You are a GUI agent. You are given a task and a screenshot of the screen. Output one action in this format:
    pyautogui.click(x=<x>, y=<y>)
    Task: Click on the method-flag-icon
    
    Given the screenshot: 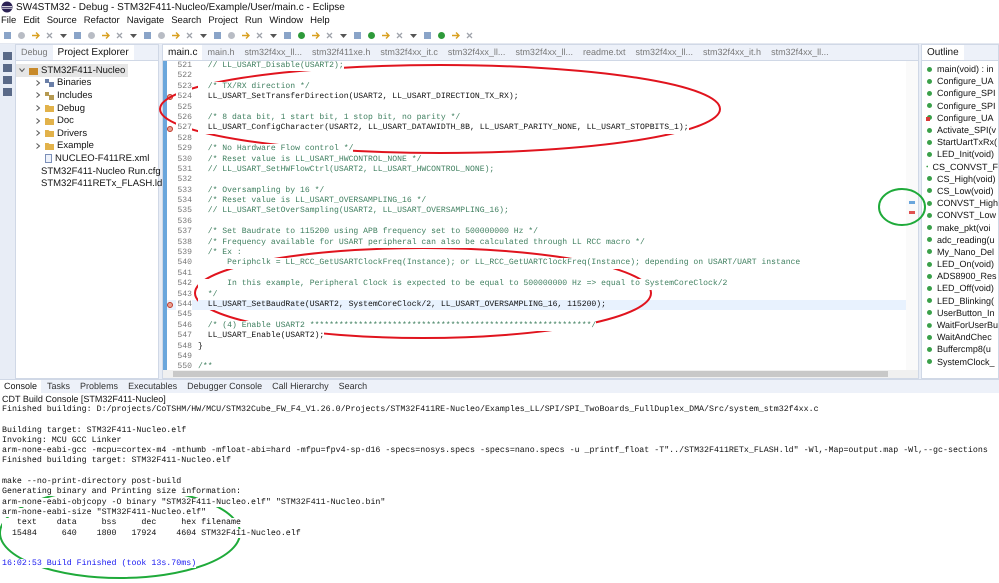 What is the action you would take?
    pyautogui.click(x=929, y=118)
    